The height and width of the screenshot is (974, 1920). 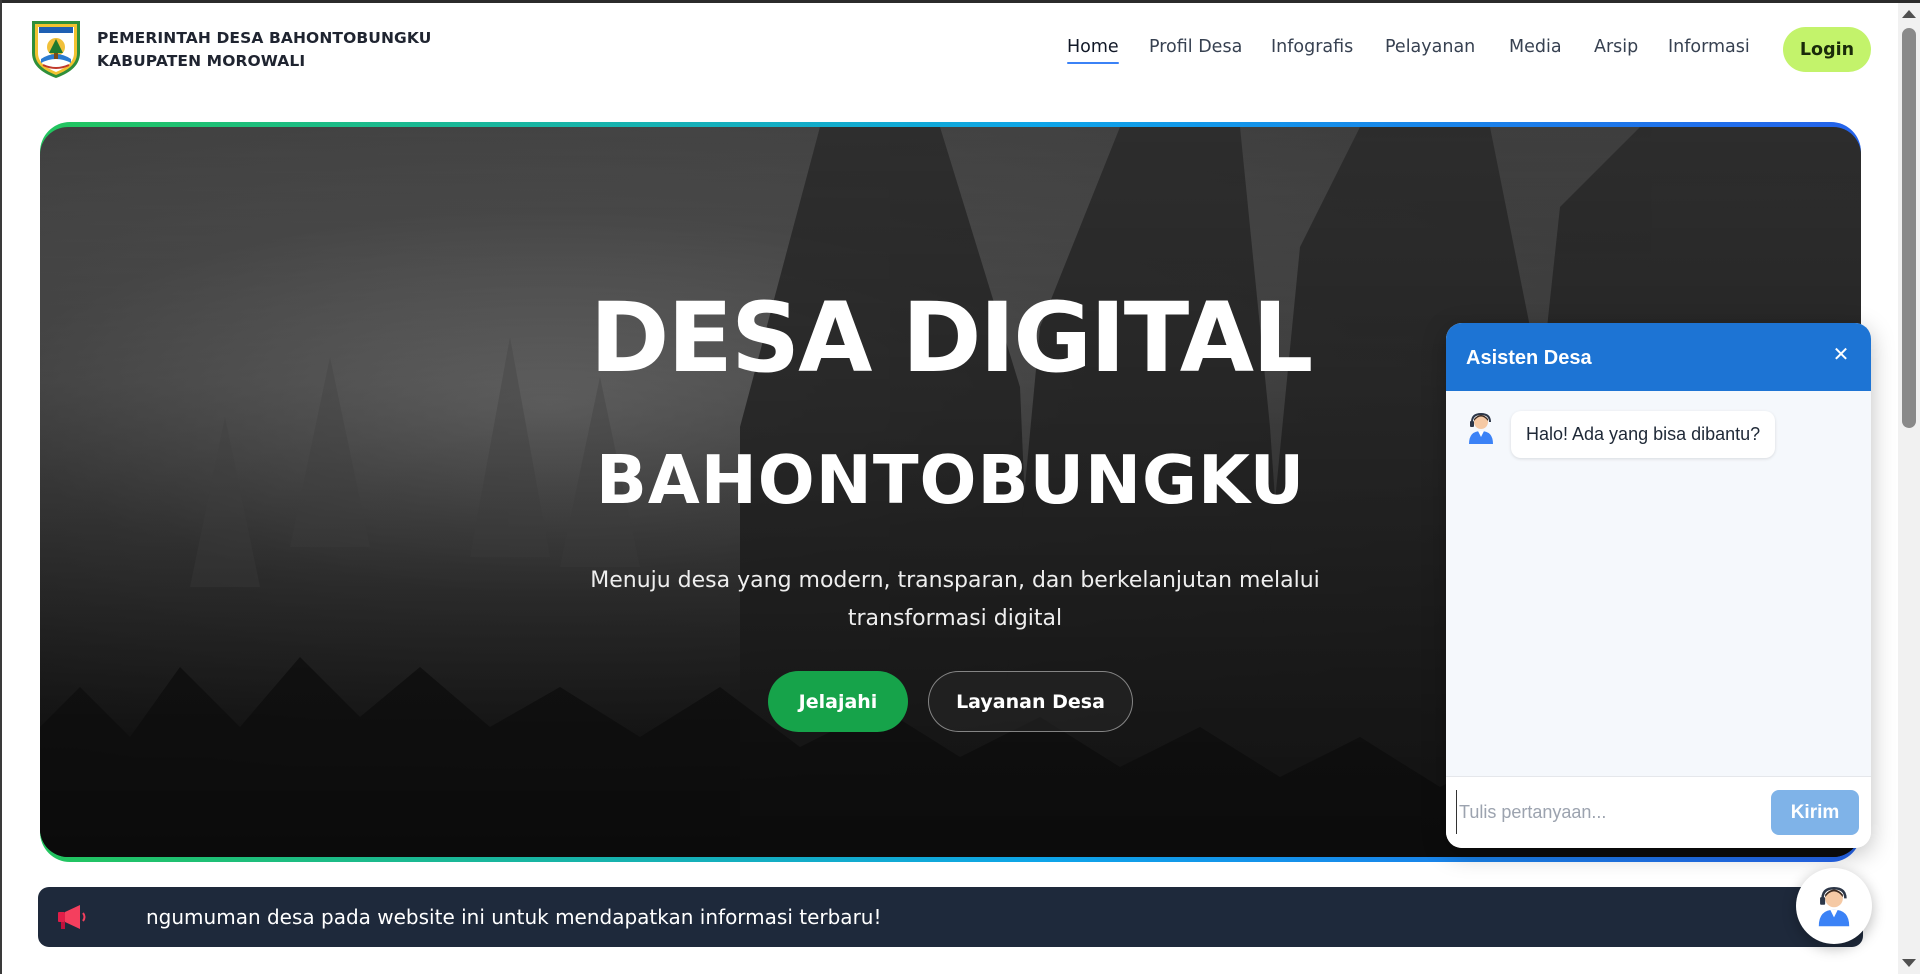 What do you see at coordinates (1841, 355) in the screenshot?
I see `close-icon: ✕` at bounding box center [1841, 355].